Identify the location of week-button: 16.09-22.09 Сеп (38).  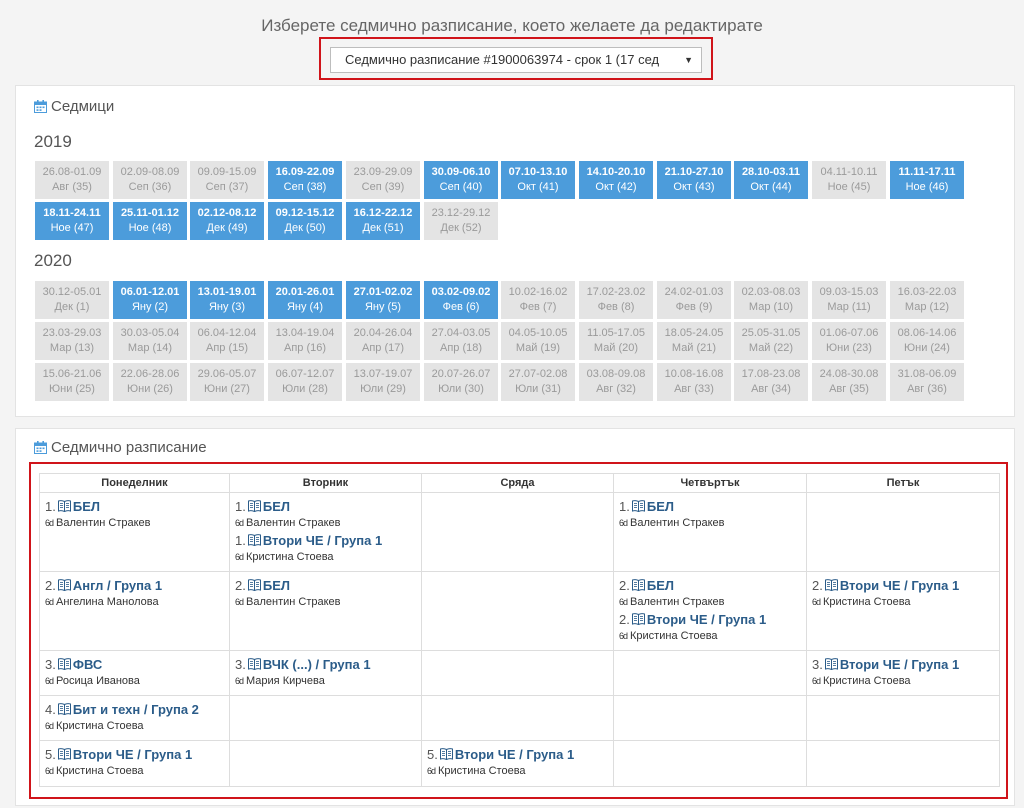
(305, 180).